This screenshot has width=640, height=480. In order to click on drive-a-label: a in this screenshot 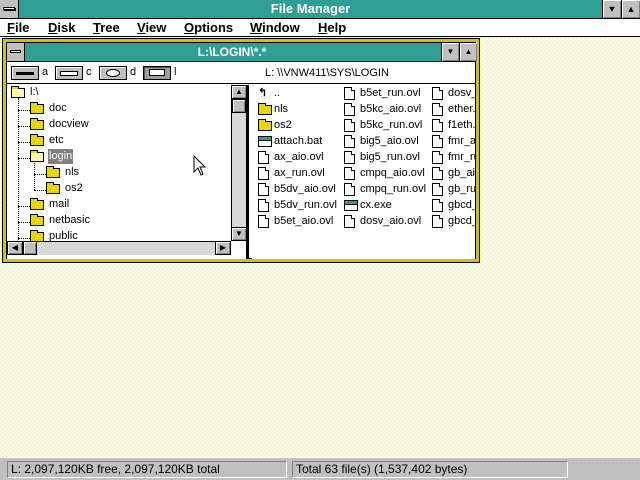, I will do `click(45, 72)`.